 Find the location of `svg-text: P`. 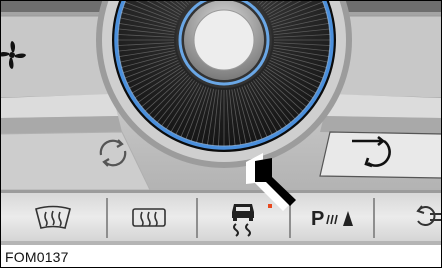

svg-text: P is located at coordinates (317, 219).